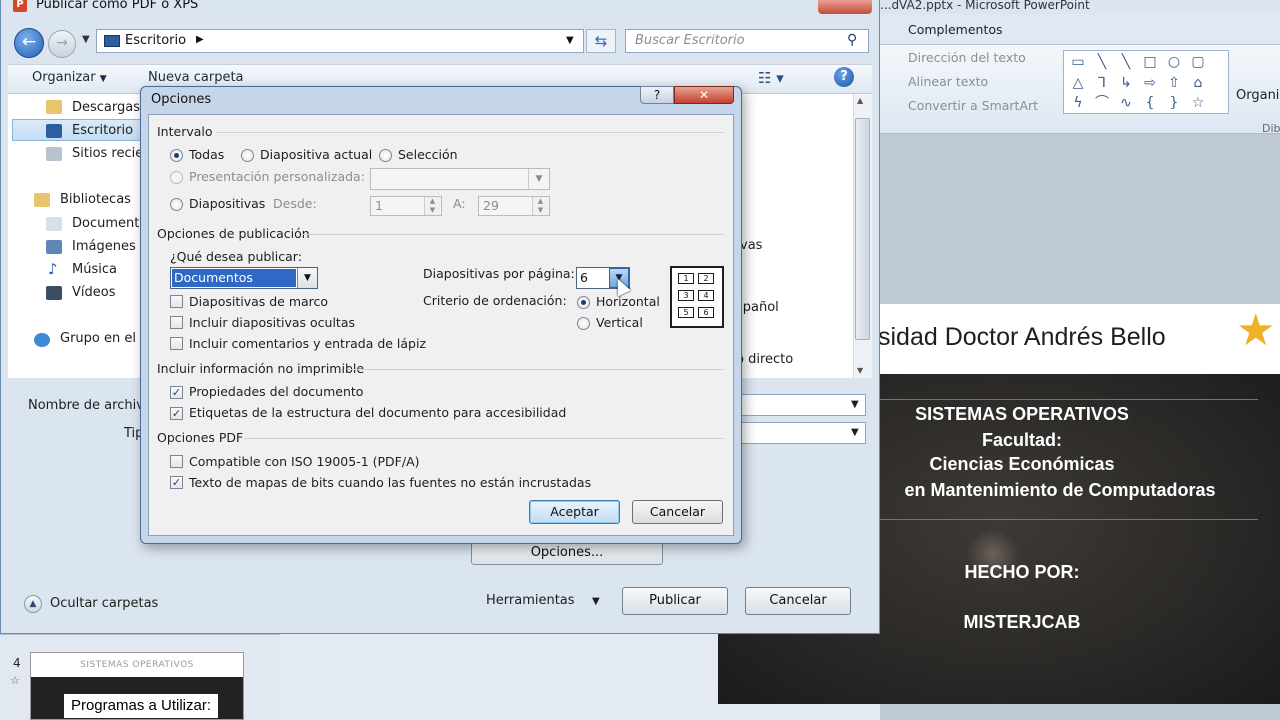 This screenshot has height=720, width=1280. I want to click on custom-show-select, so click(460, 179).